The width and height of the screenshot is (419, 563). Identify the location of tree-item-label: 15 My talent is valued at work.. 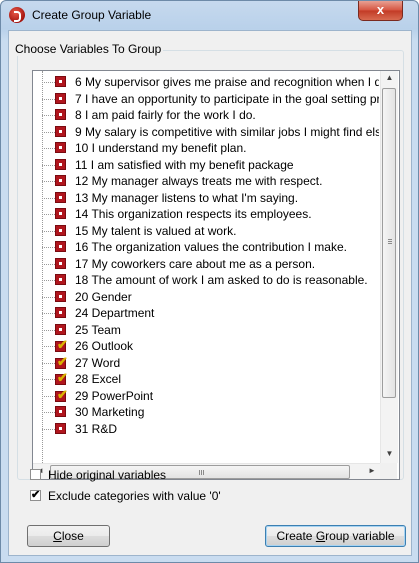
(156, 230).